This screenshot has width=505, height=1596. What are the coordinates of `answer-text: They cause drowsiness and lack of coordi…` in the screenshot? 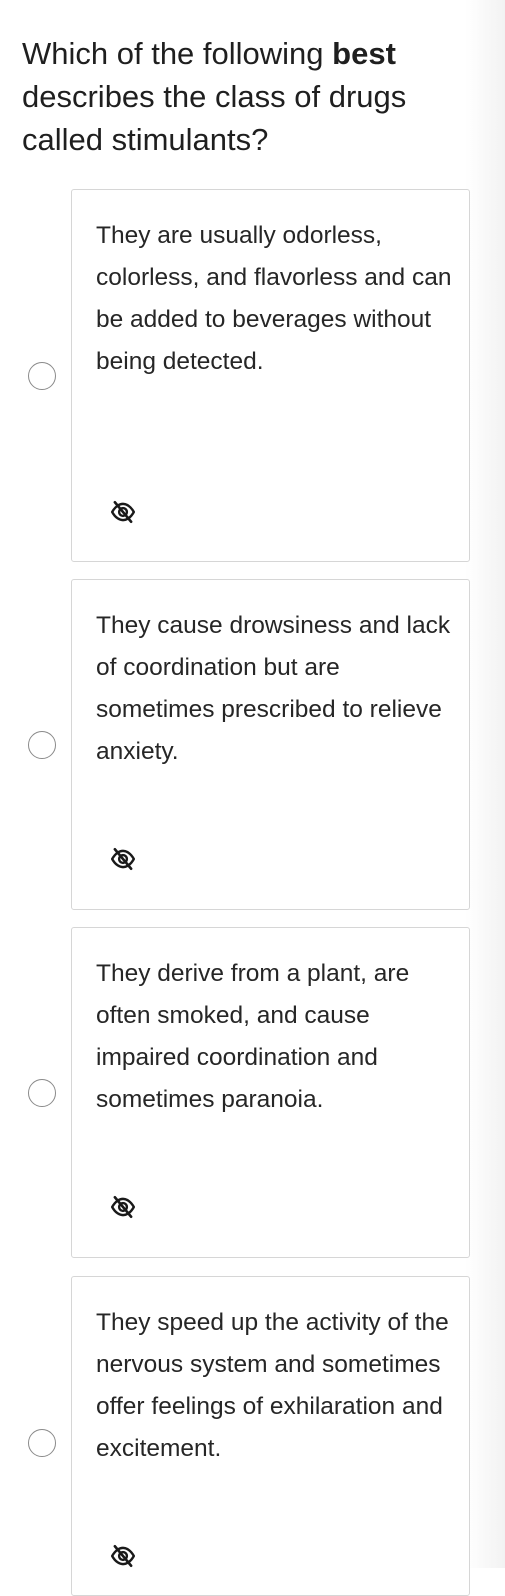 It's located at (273, 688).